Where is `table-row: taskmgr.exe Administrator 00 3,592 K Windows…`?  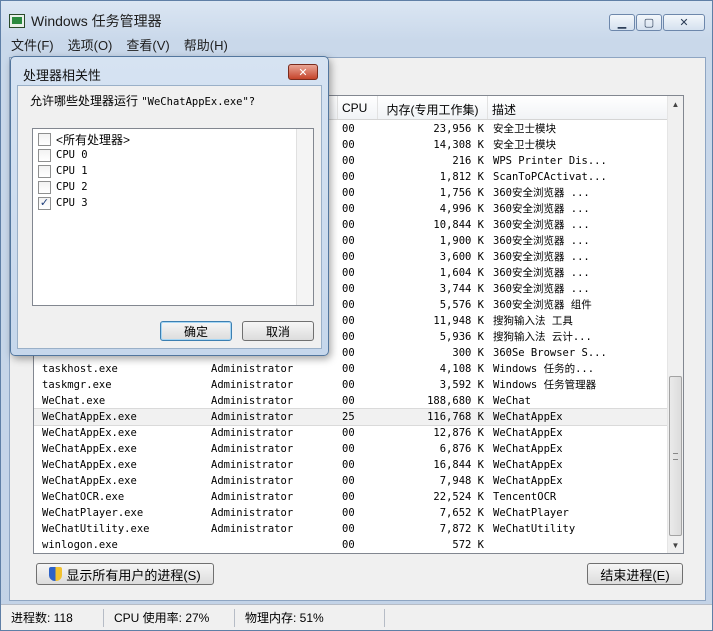 table-row: taskmgr.exe Administrator 00 3,592 K Windows… is located at coordinates (351, 385).